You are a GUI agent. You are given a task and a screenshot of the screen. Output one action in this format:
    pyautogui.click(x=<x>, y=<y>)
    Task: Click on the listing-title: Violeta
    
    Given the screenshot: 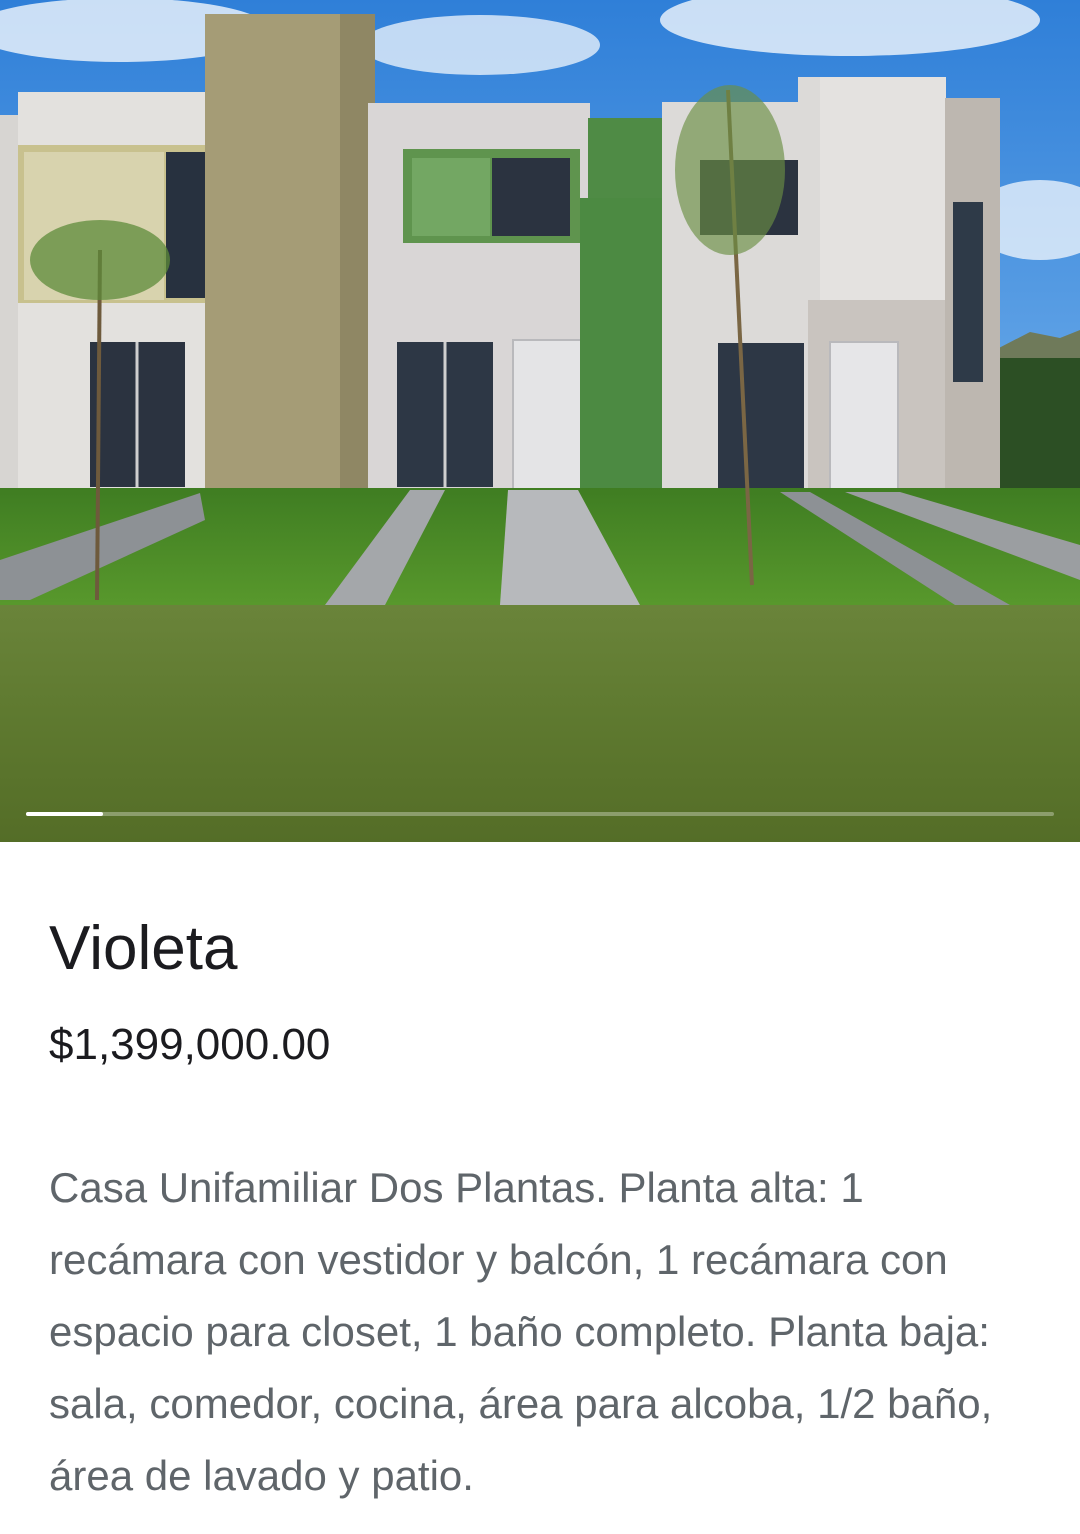 What is the action you would take?
    pyautogui.click(x=143, y=948)
    